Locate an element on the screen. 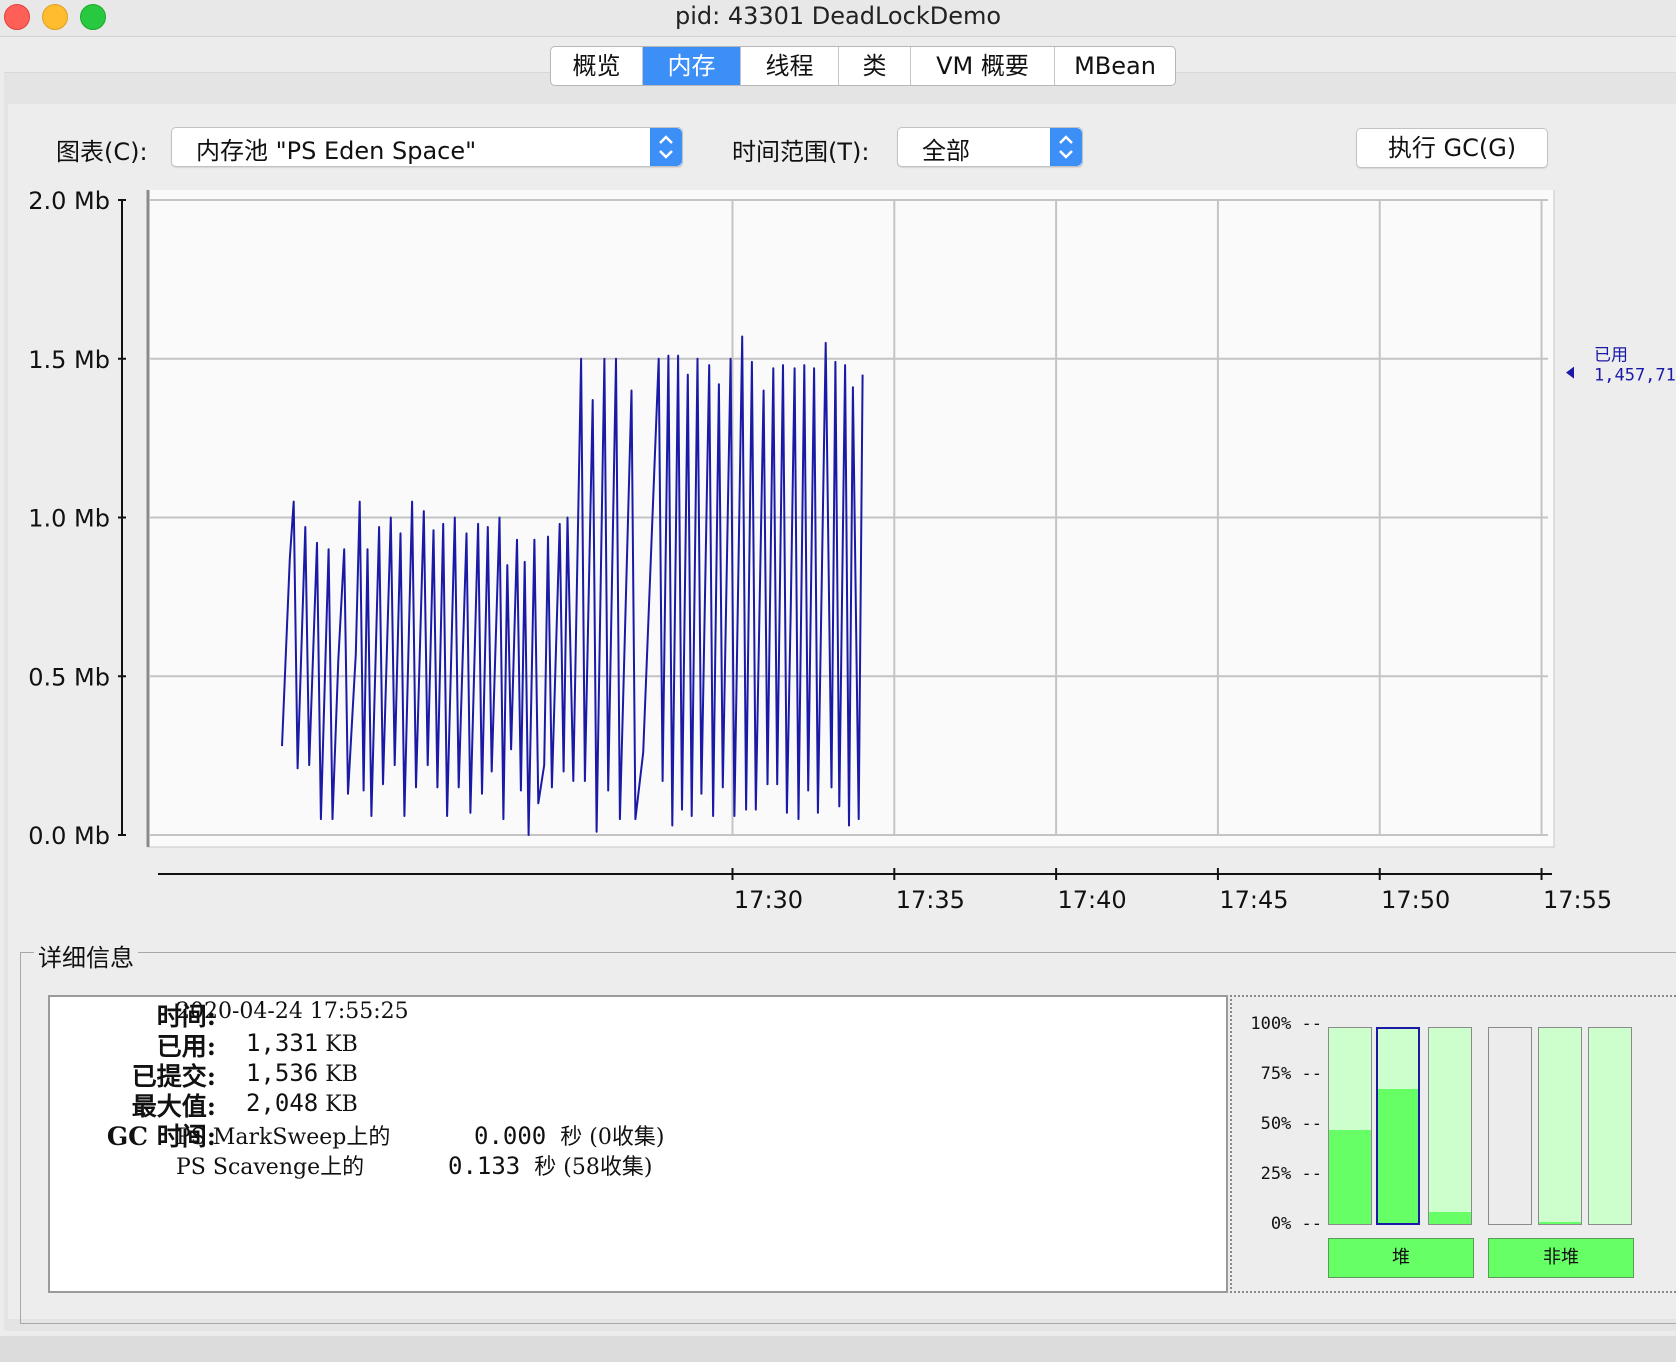  used-unit: KB is located at coordinates (341, 1044).